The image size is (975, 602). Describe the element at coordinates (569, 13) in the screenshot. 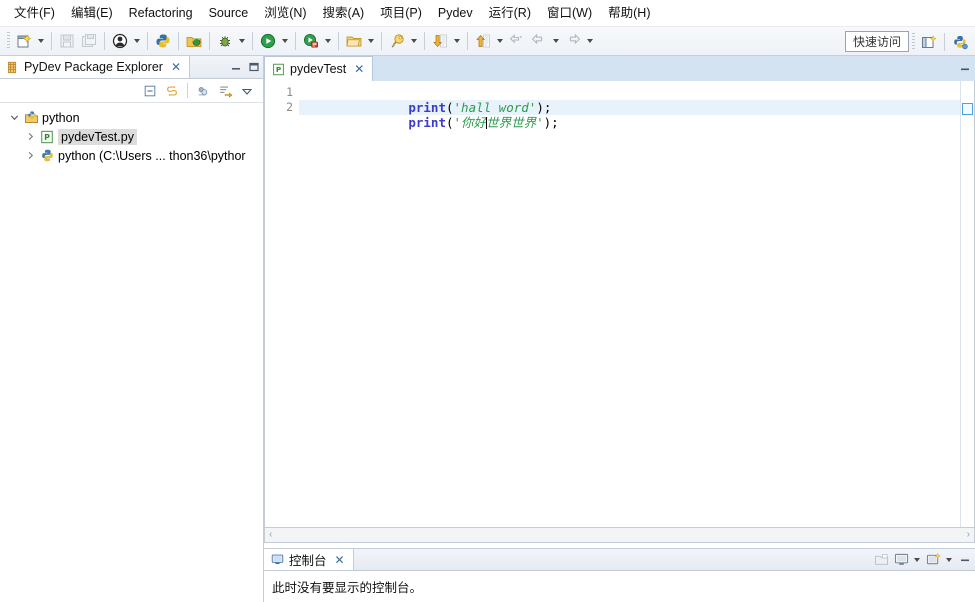

I see `menu-window: 窗口(W)` at that location.